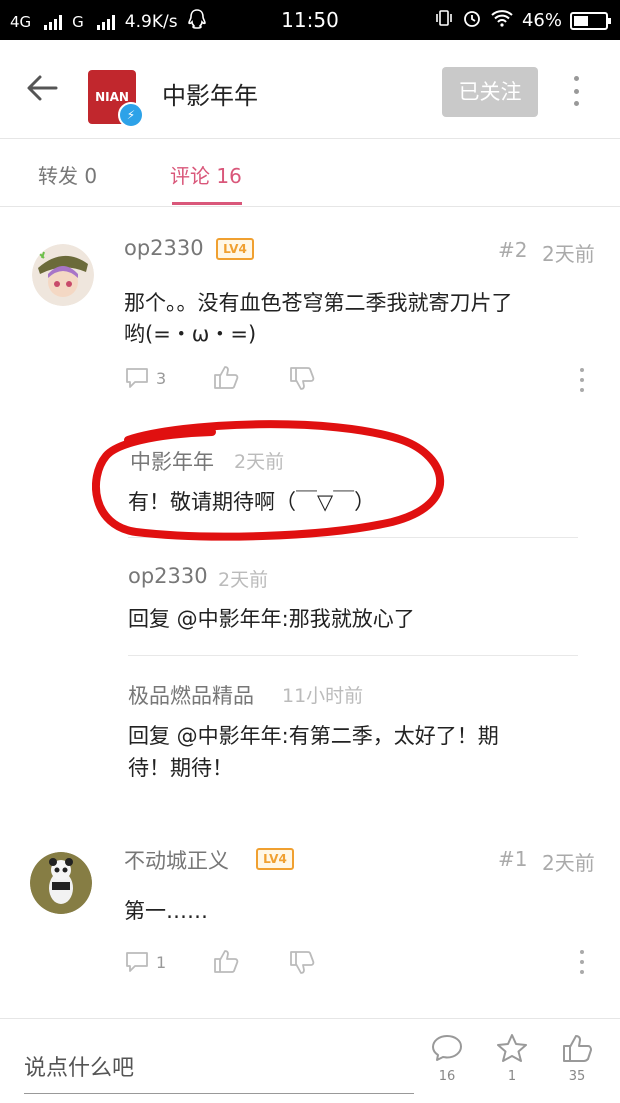  Describe the element at coordinates (168, 576) in the screenshot. I see `reply-username: op2330` at that location.